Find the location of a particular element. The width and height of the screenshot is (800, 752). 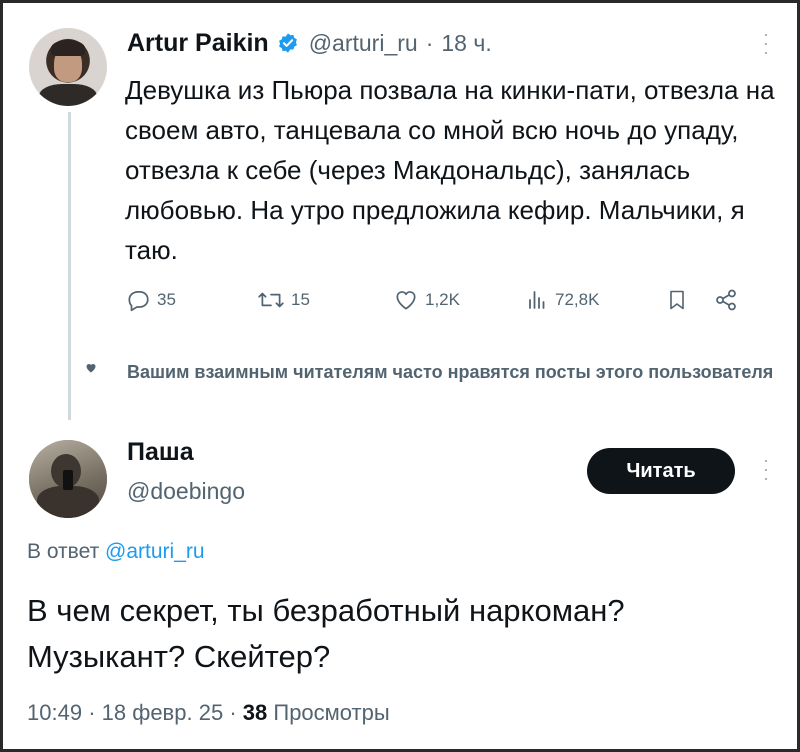

reply-time: 10:49 is located at coordinates (54, 712).